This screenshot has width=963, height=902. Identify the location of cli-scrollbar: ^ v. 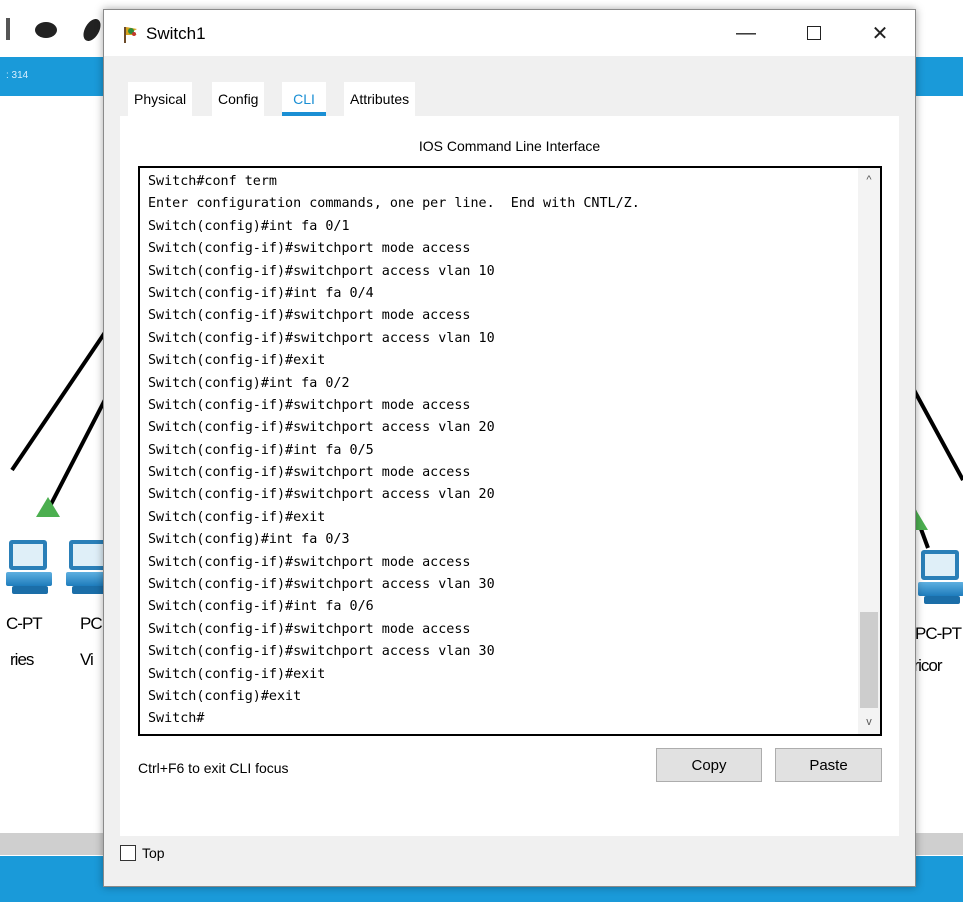
(869, 451).